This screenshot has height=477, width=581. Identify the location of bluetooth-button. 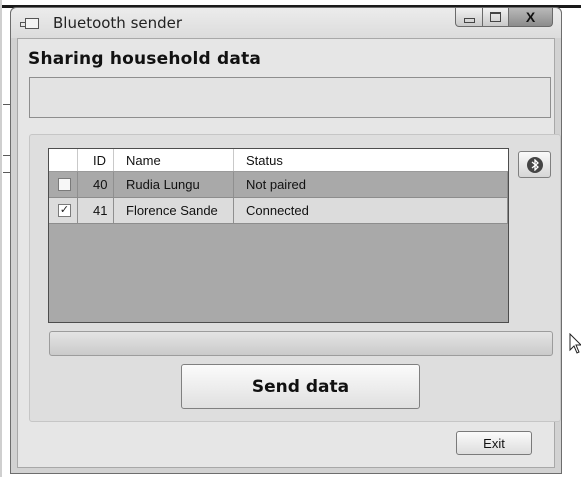
(534, 164).